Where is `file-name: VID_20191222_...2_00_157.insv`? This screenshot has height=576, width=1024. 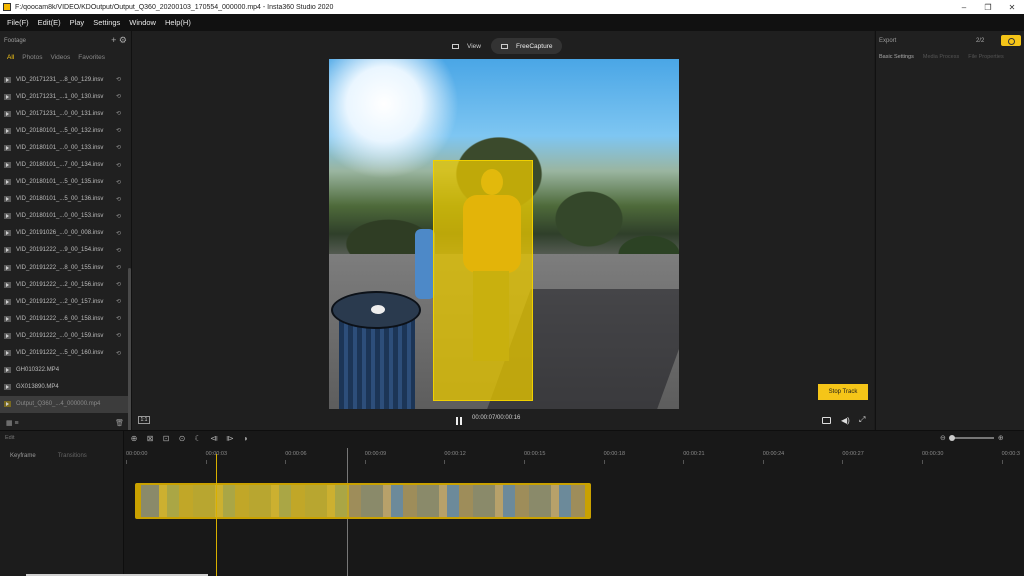 file-name: VID_20191222_...2_00_157.insv is located at coordinates (60, 301).